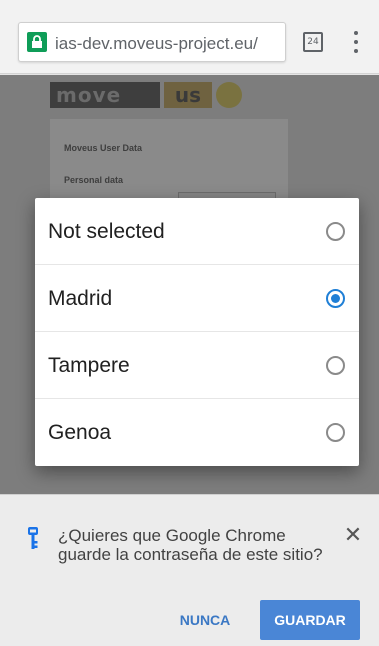 The height and width of the screenshot is (646, 379). What do you see at coordinates (37, 42) in the screenshot?
I see `secure-lock-icon` at bounding box center [37, 42].